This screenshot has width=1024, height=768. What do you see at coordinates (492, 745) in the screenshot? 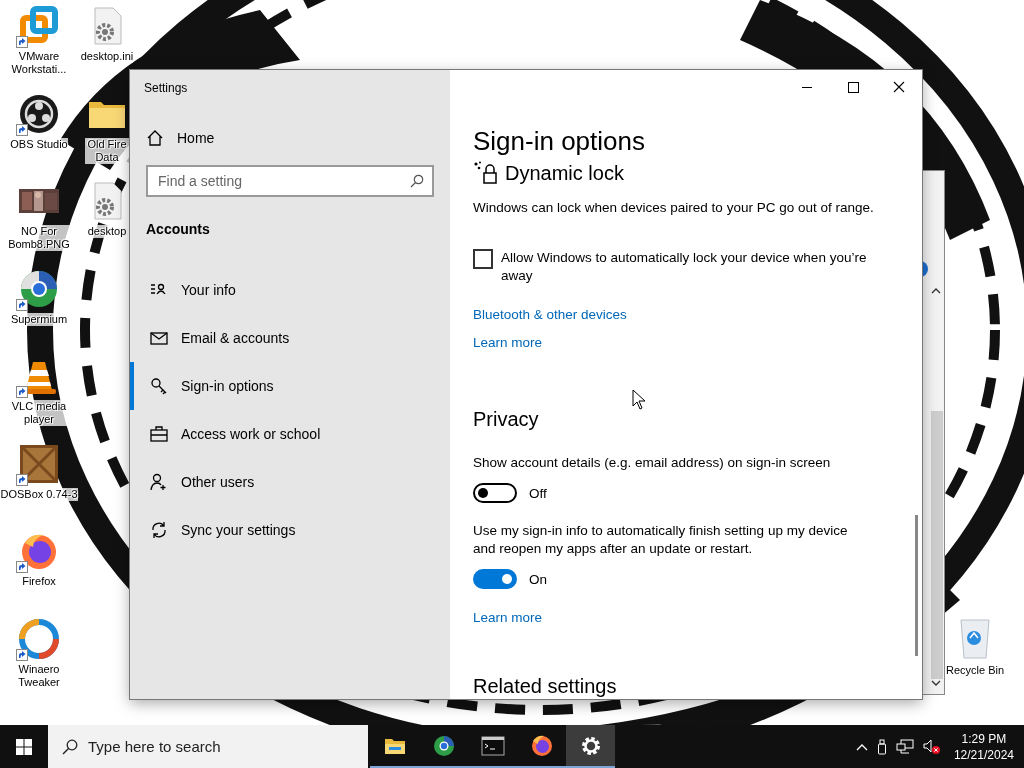
I see `terminal-icon` at bounding box center [492, 745].